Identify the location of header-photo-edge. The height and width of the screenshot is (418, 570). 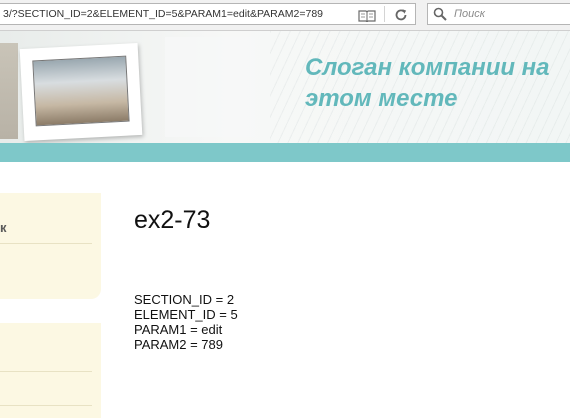
(9, 91).